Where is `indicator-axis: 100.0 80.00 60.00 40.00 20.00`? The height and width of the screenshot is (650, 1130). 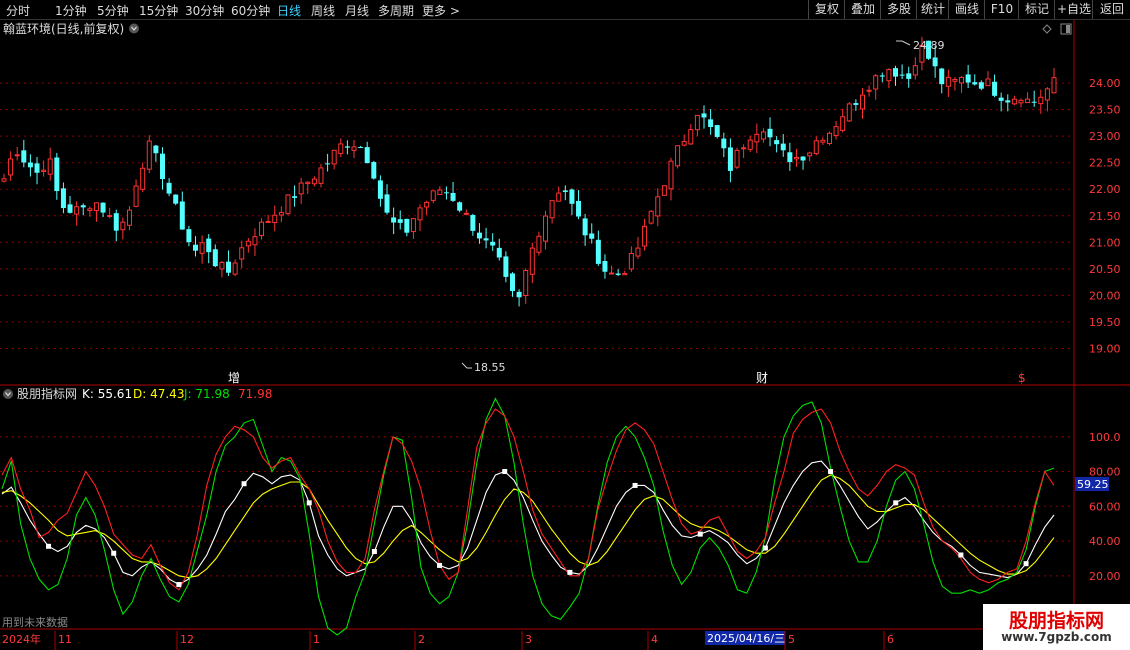 indicator-axis: 100.0 80.00 60.00 40.00 20.00 is located at coordinates (1105, 507).